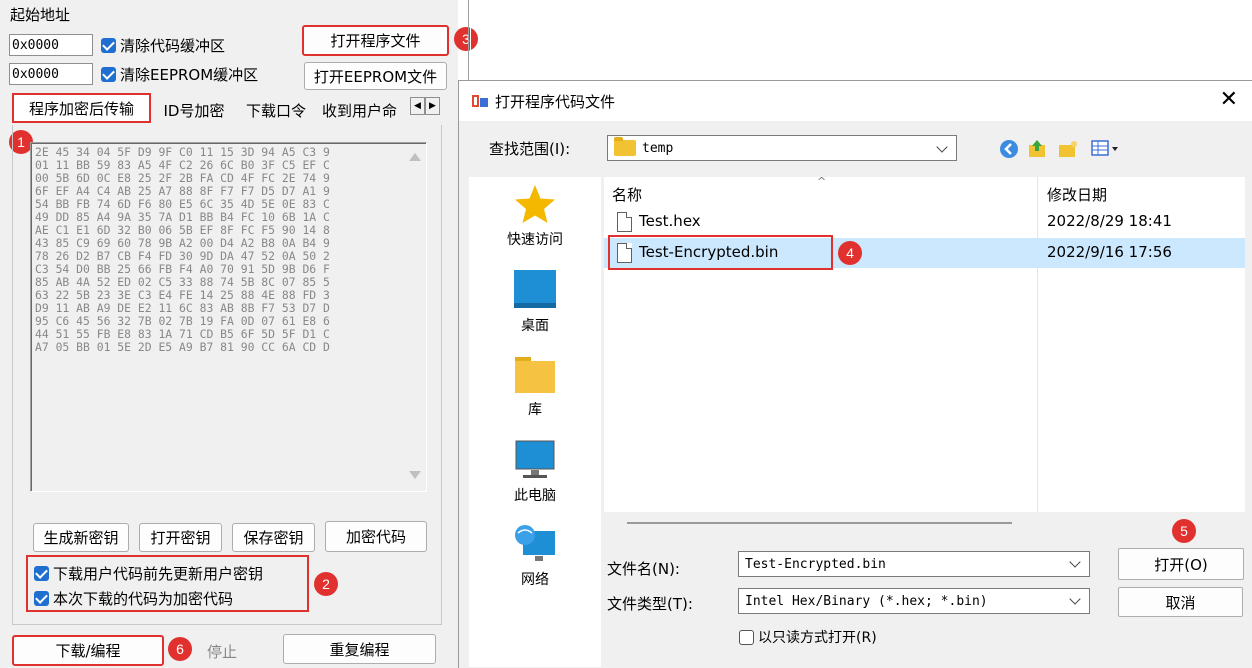  I want to click on stop-button: 停止, so click(222, 651).